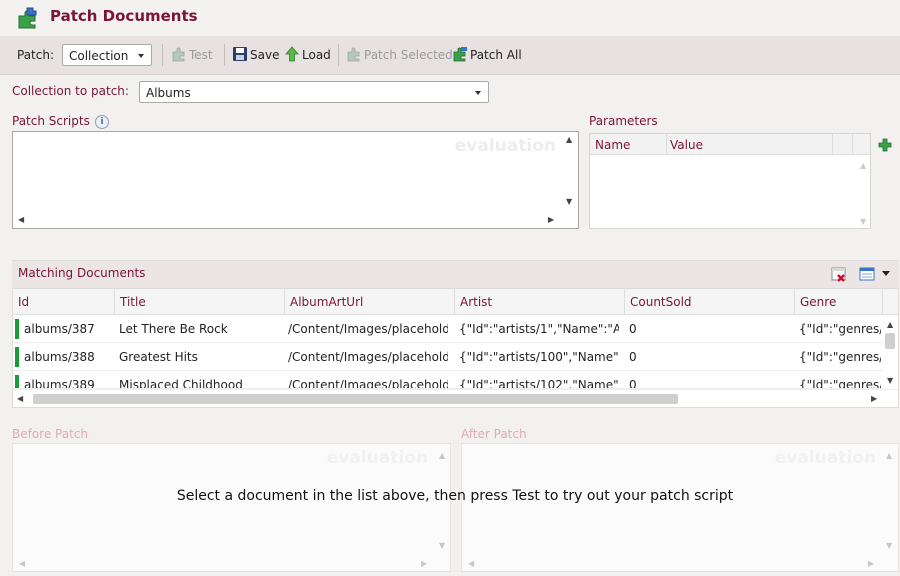 This screenshot has height=576, width=900. Describe the element at coordinates (82, 273) in the screenshot. I see `matching-documents-label: Matching Documents` at that location.